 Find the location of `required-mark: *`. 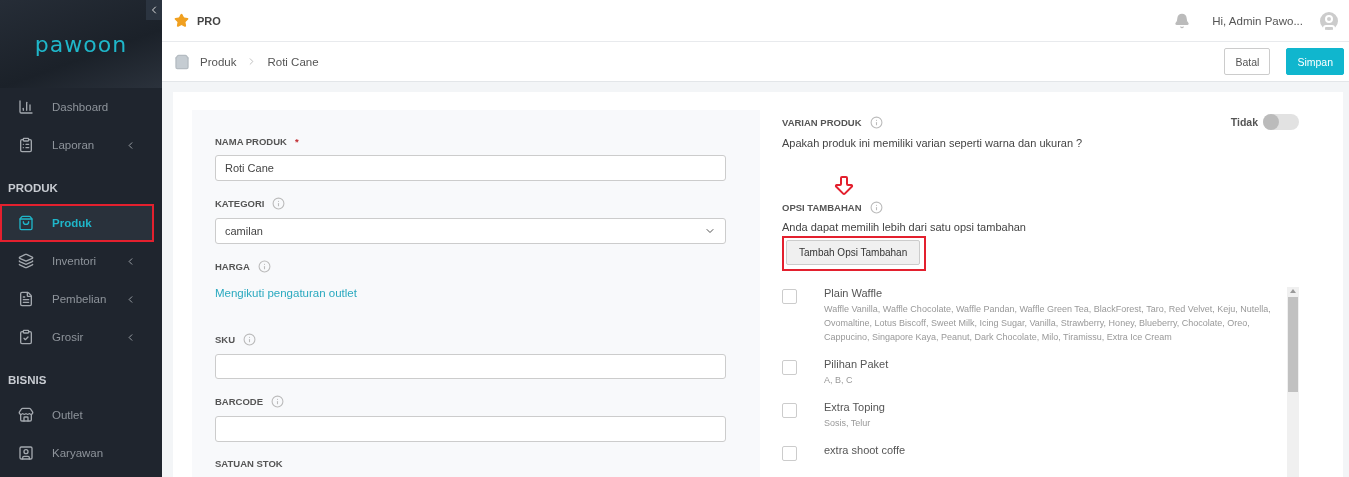

required-mark: * is located at coordinates (296, 141).